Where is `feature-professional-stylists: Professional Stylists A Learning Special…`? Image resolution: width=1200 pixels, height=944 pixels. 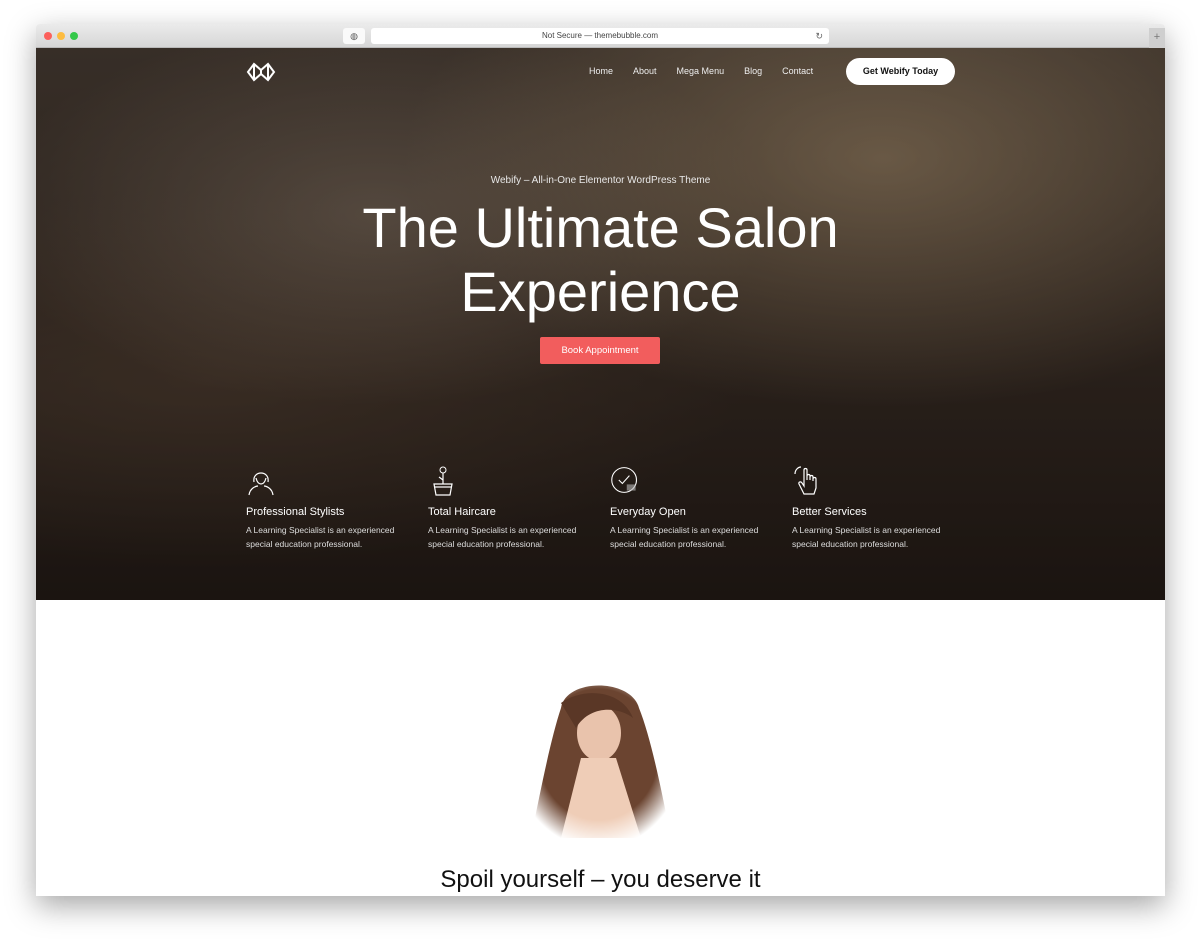
feature-professional-stylists: Professional Stylists A Learning Special… is located at coordinates (331, 507).